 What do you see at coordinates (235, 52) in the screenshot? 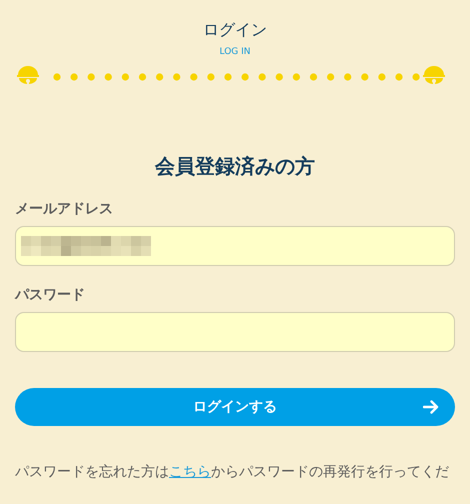
I see `page-subtitle: LOG IN` at bounding box center [235, 52].